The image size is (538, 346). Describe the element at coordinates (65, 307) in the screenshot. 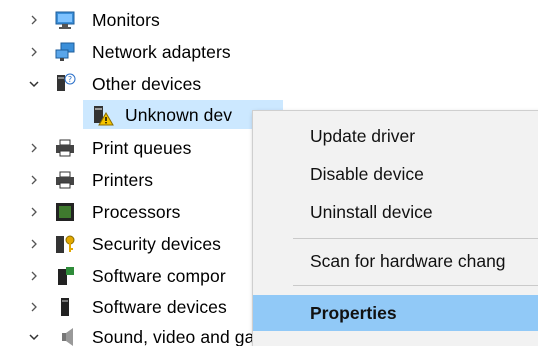

I see `software-device-icon` at that location.